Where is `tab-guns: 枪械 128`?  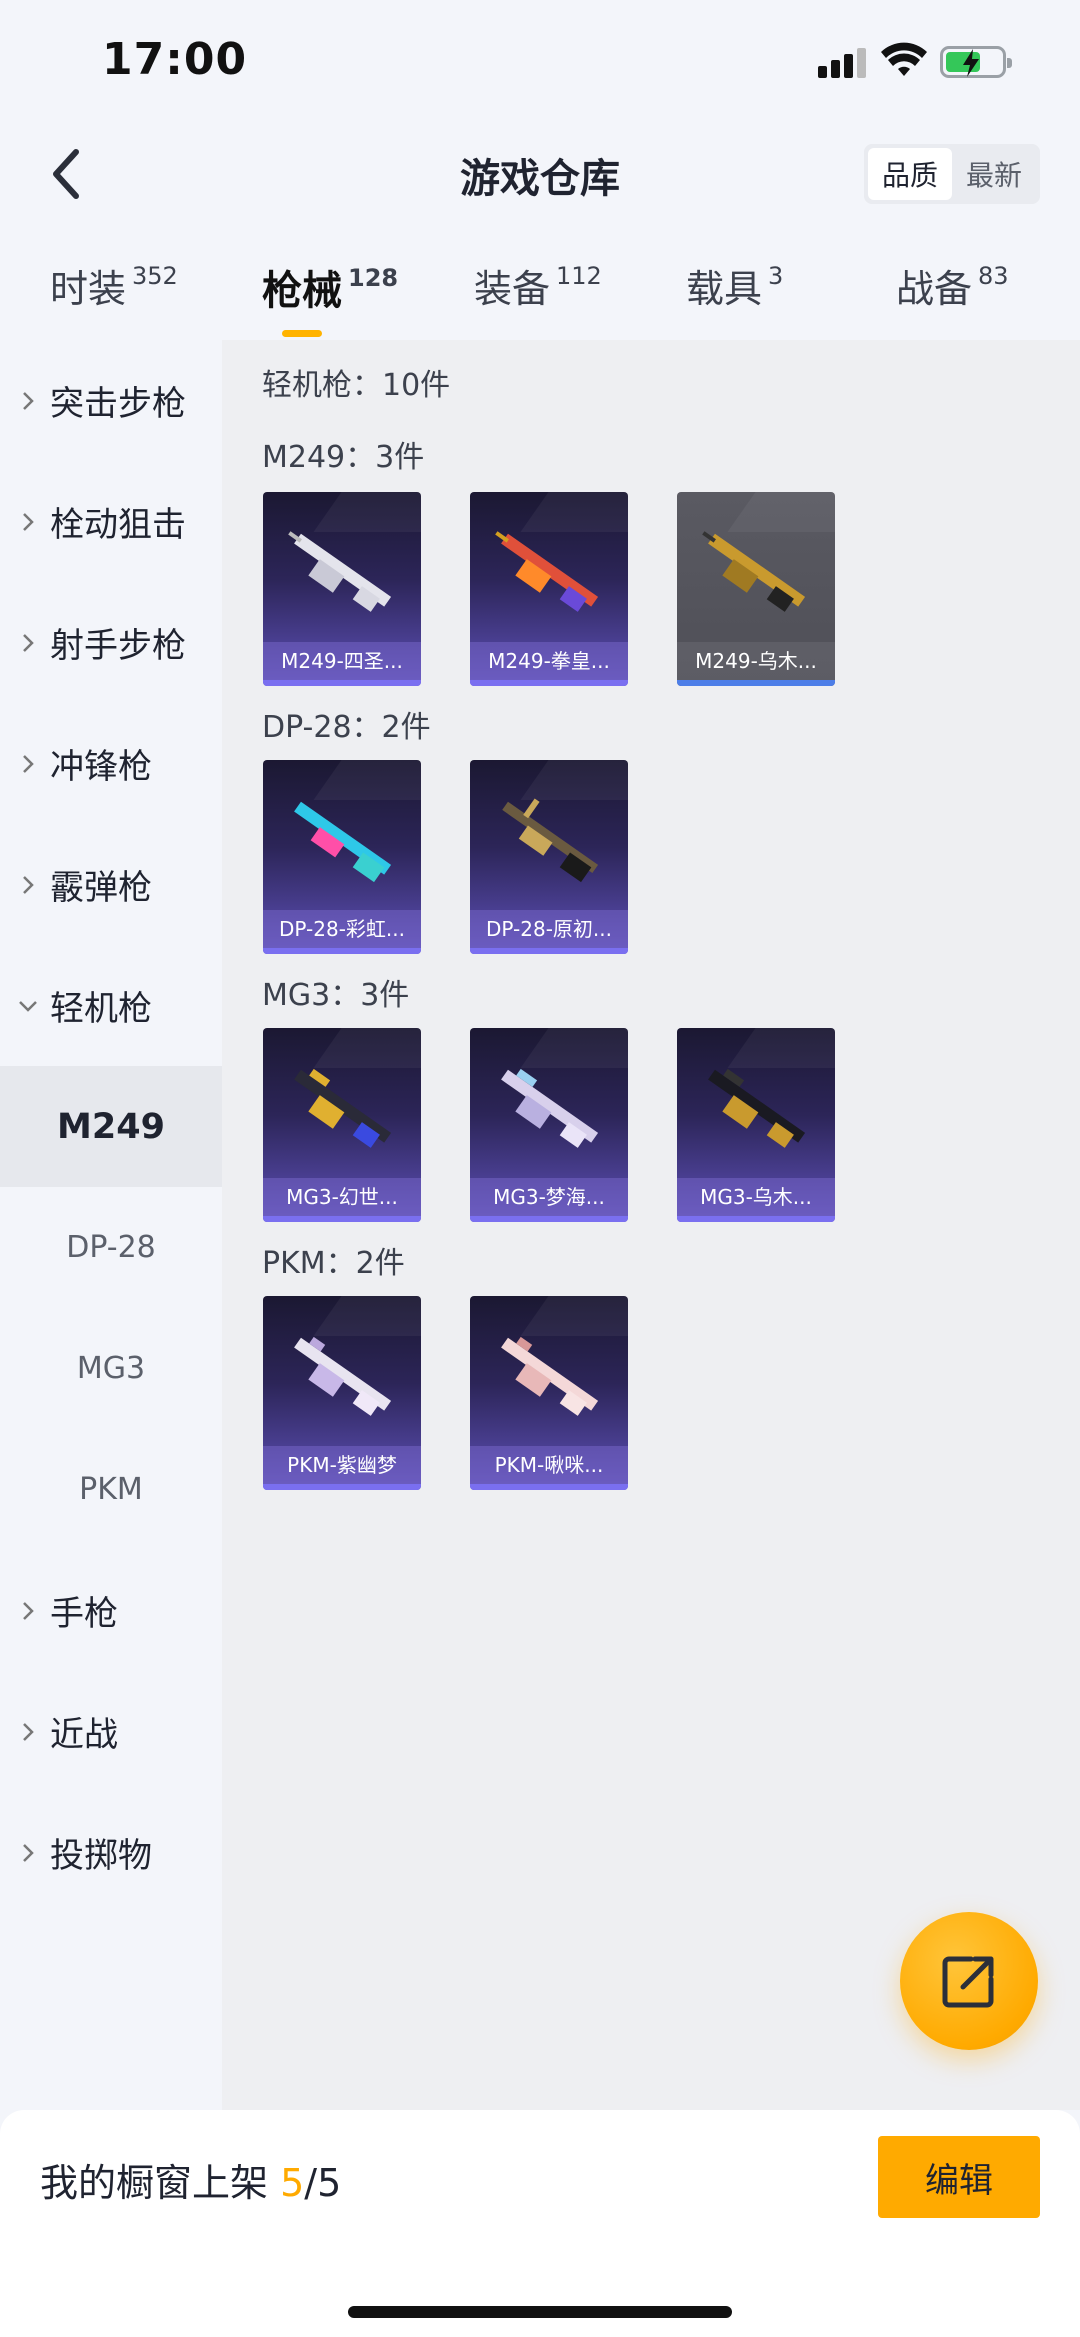
tab-guns: 枪械 128 is located at coordinates (330, 297).